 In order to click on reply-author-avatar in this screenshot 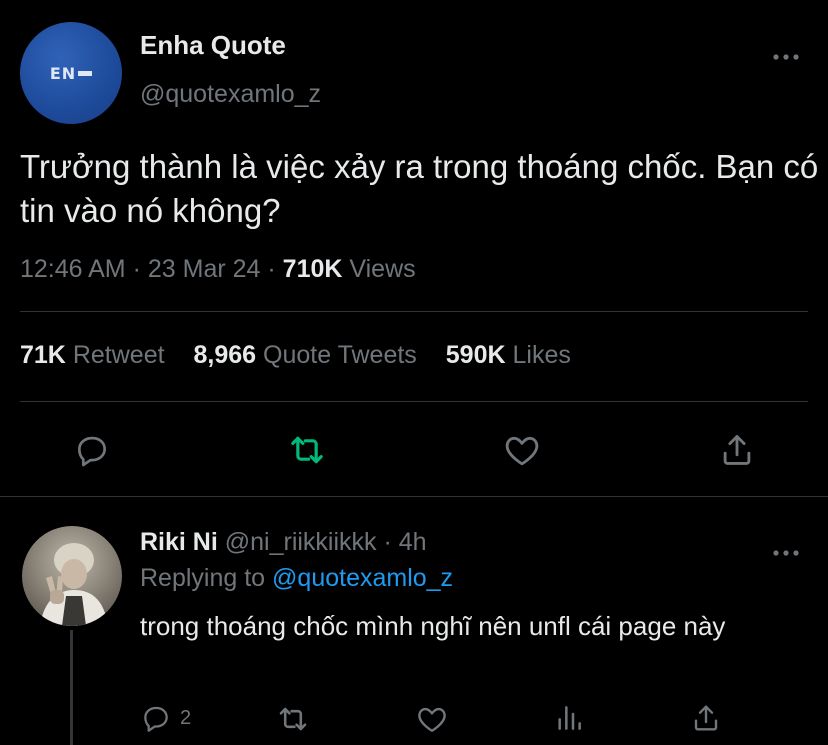, I will do `click(72, 576)`.